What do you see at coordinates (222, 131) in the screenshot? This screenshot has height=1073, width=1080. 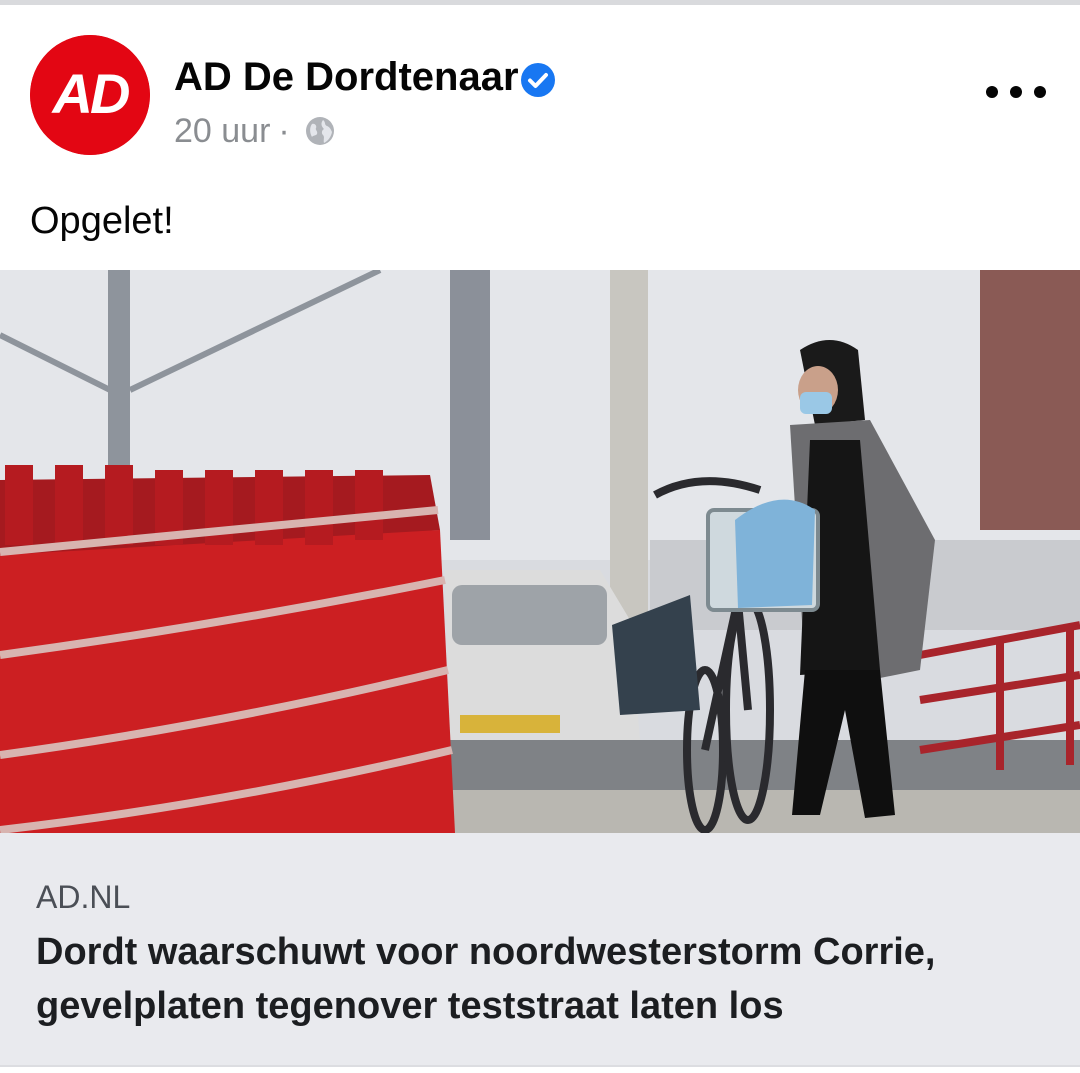 I see `post-timestamp: 20 uur` at bounding box center [222, 131].